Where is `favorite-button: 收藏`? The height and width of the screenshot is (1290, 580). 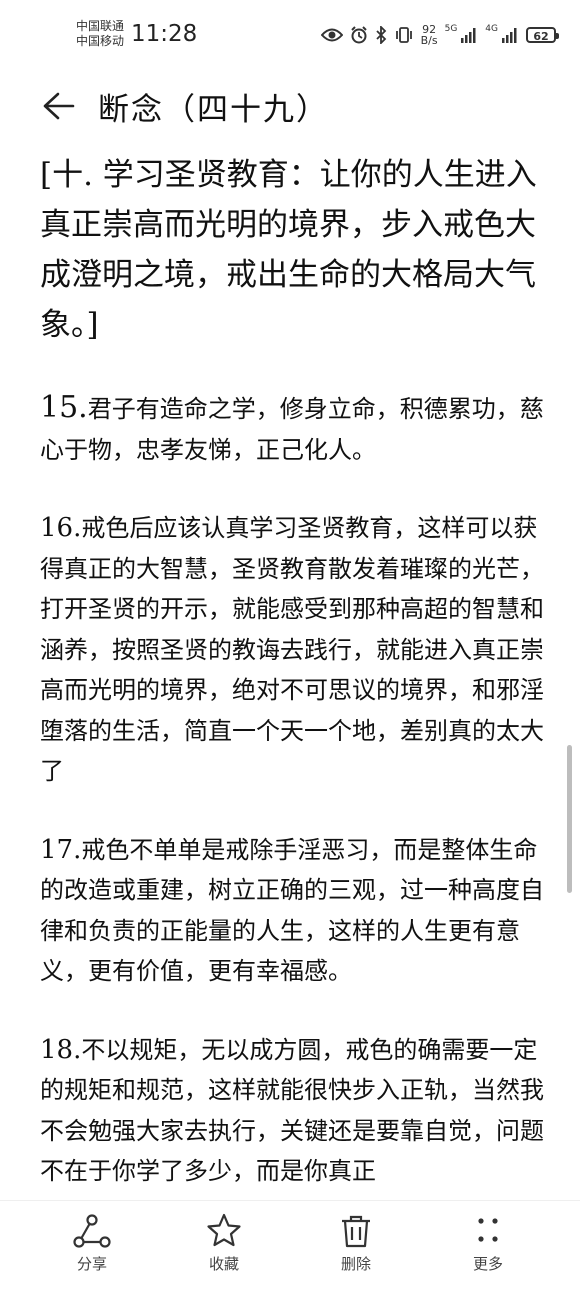 favorite-button: 收藏 is located at coordinates (224, 1243).